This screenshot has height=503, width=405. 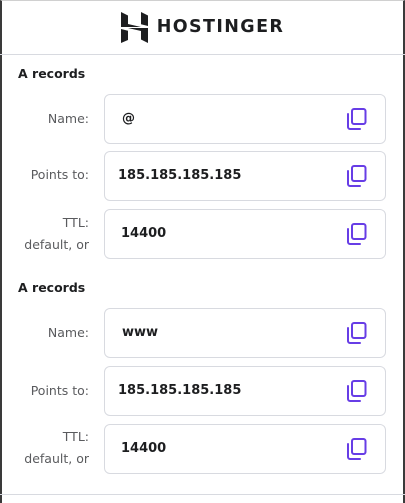 I want to click on brand-logo: HOSTINGER, so click(x=202, y=27).